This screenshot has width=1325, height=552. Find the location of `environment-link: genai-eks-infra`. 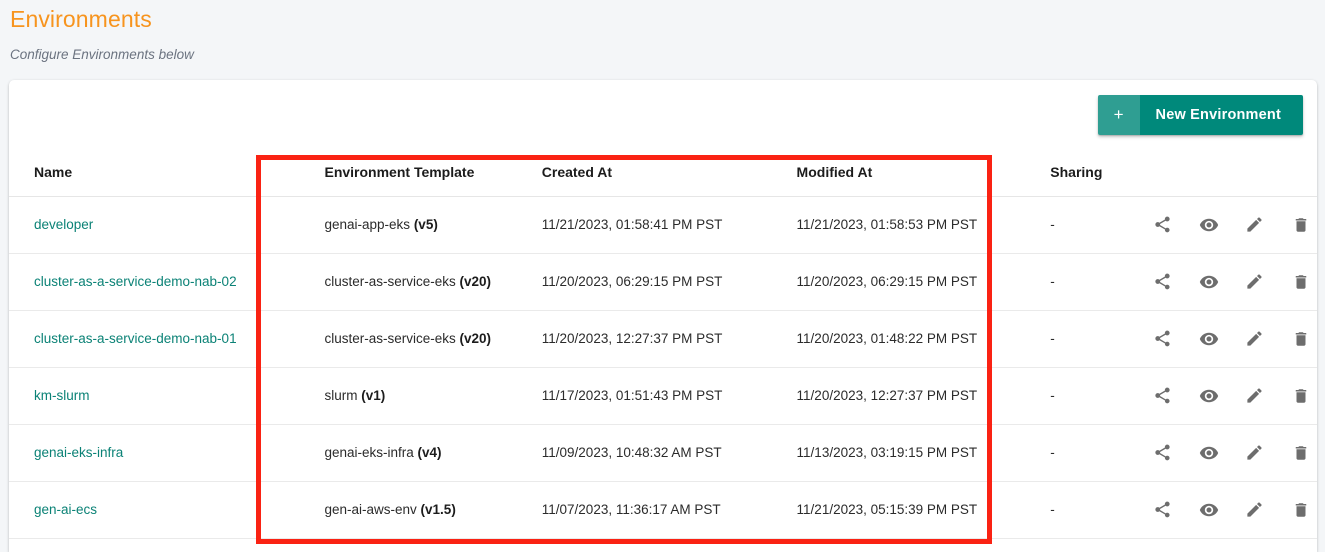

environment-link: genai-eks-infra is located at coordinates (78, 452).